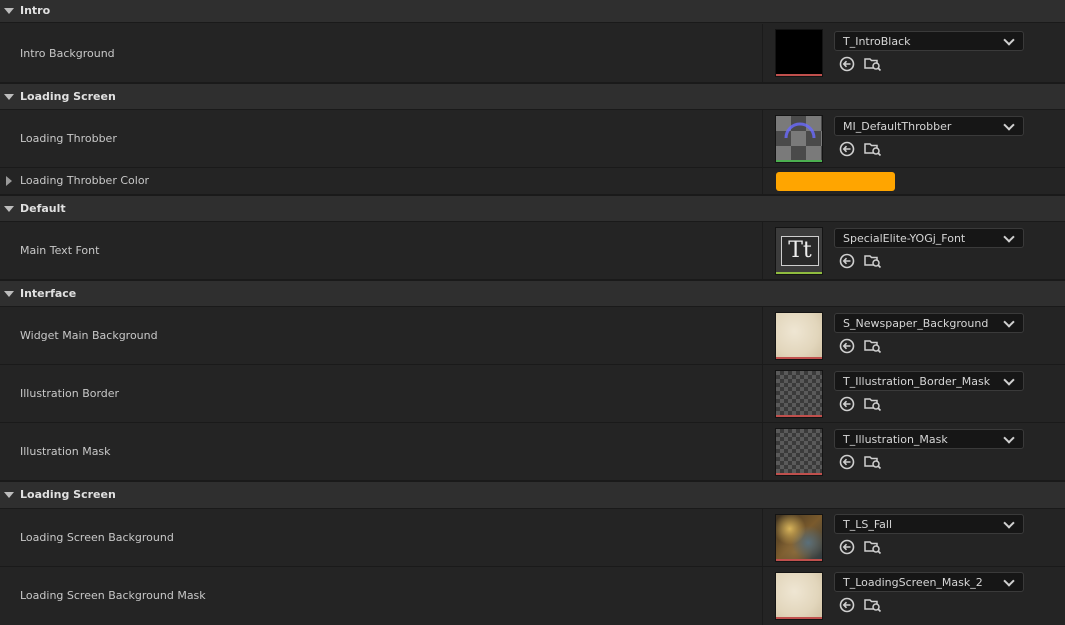  What do you see at coordinates (532, 538) in the screenshot?
I see `property-row-loading-screen-background: Loading Screen Background T_LS_Fall` at bounding box center [532, 538].